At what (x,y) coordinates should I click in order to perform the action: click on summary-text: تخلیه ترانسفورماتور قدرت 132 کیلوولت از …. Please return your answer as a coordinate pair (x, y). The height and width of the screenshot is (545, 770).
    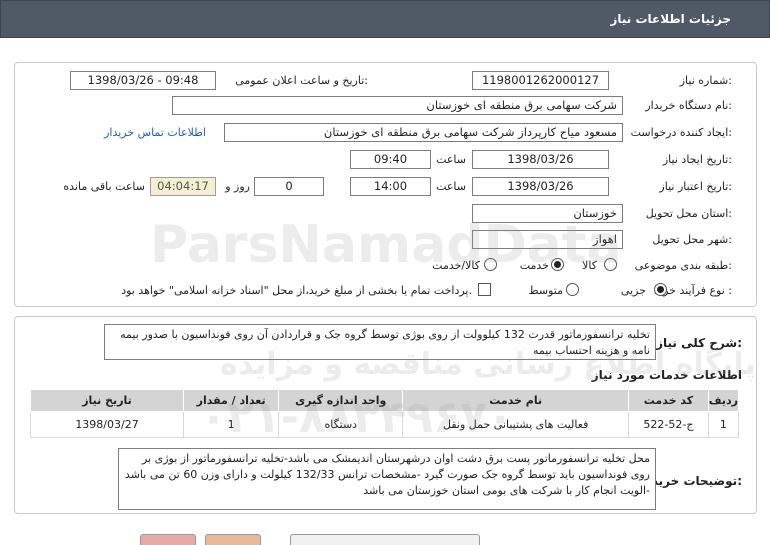
    Looking at the image, I should click on (380, 342).